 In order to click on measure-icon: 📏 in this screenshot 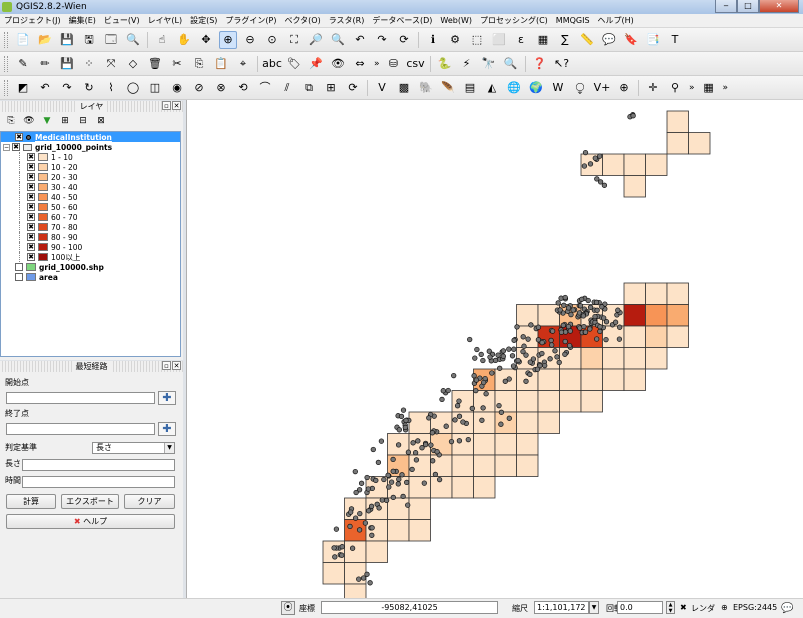, I will do `click(587, 40)`.